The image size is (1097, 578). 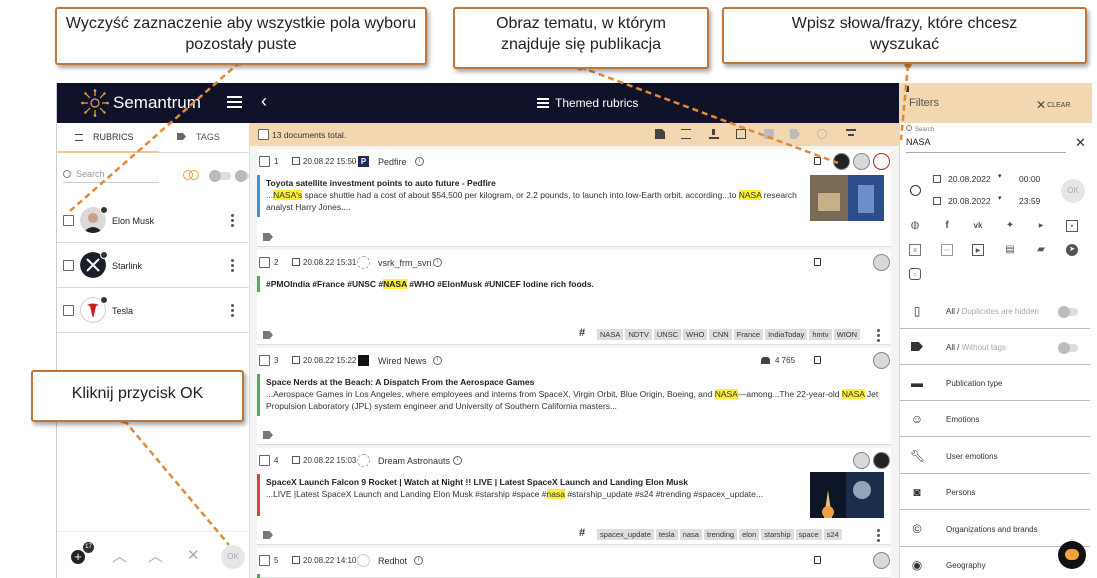 I want to click on document-source: vsrk_frm_svn, so click(x=405, y=263).